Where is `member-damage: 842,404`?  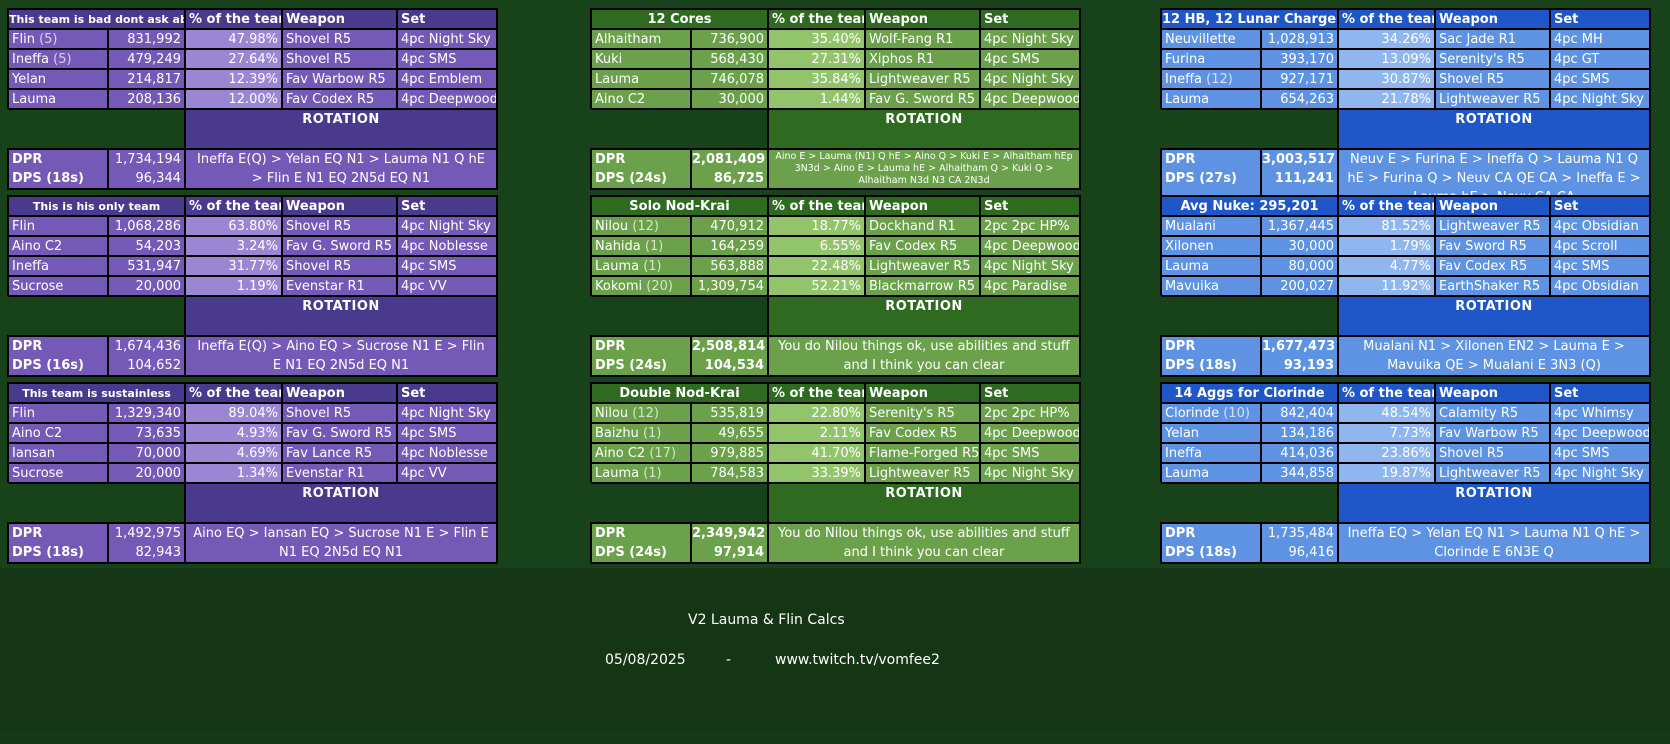 member-damage: 842,404 is located at coordinates (1298, 412).